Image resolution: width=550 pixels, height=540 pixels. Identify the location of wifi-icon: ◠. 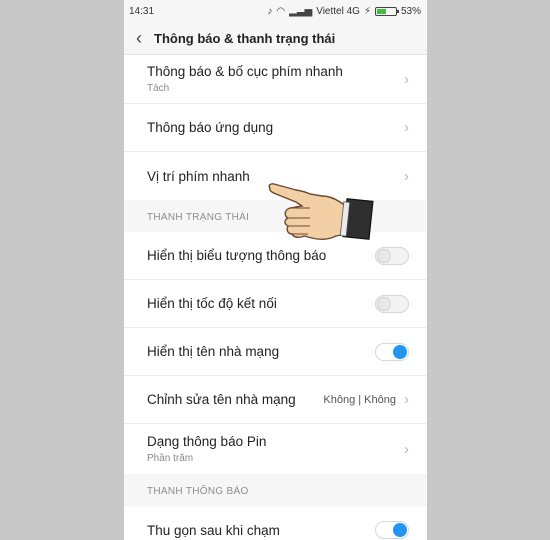
(281, 11).